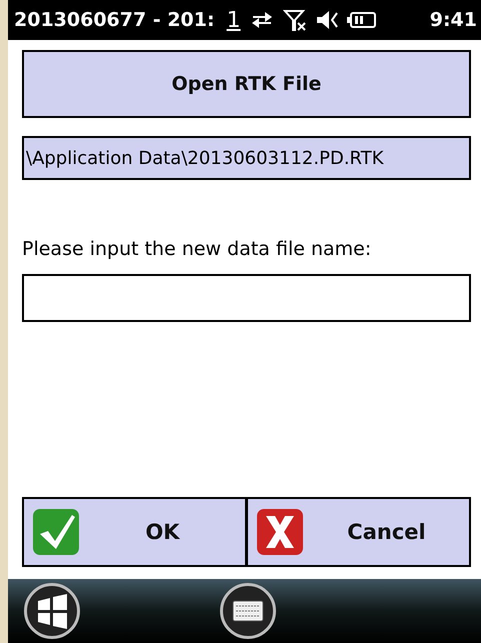 The image size is (481, 643). Describe the element at coordinates (246, 298) in the screenshot. I see `file-name-field` at that location.